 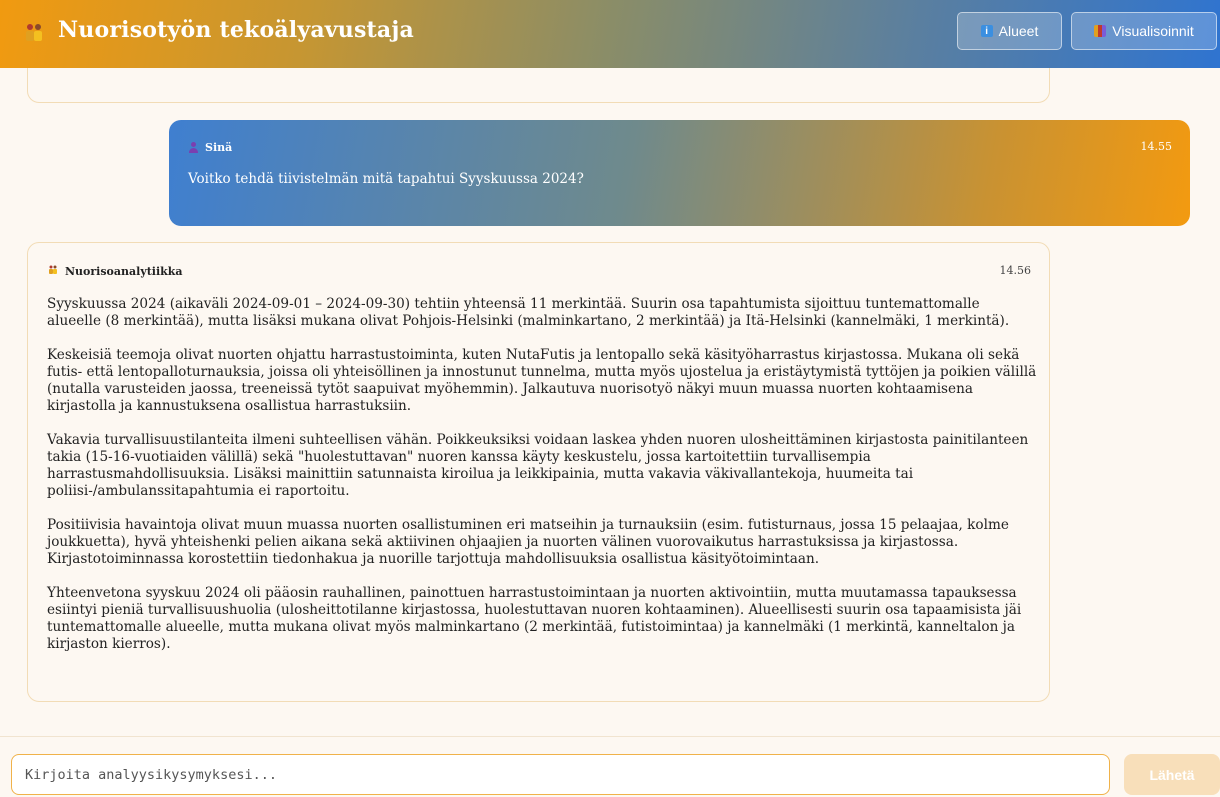 I want to click on question-input, so click(x=560, y=774).